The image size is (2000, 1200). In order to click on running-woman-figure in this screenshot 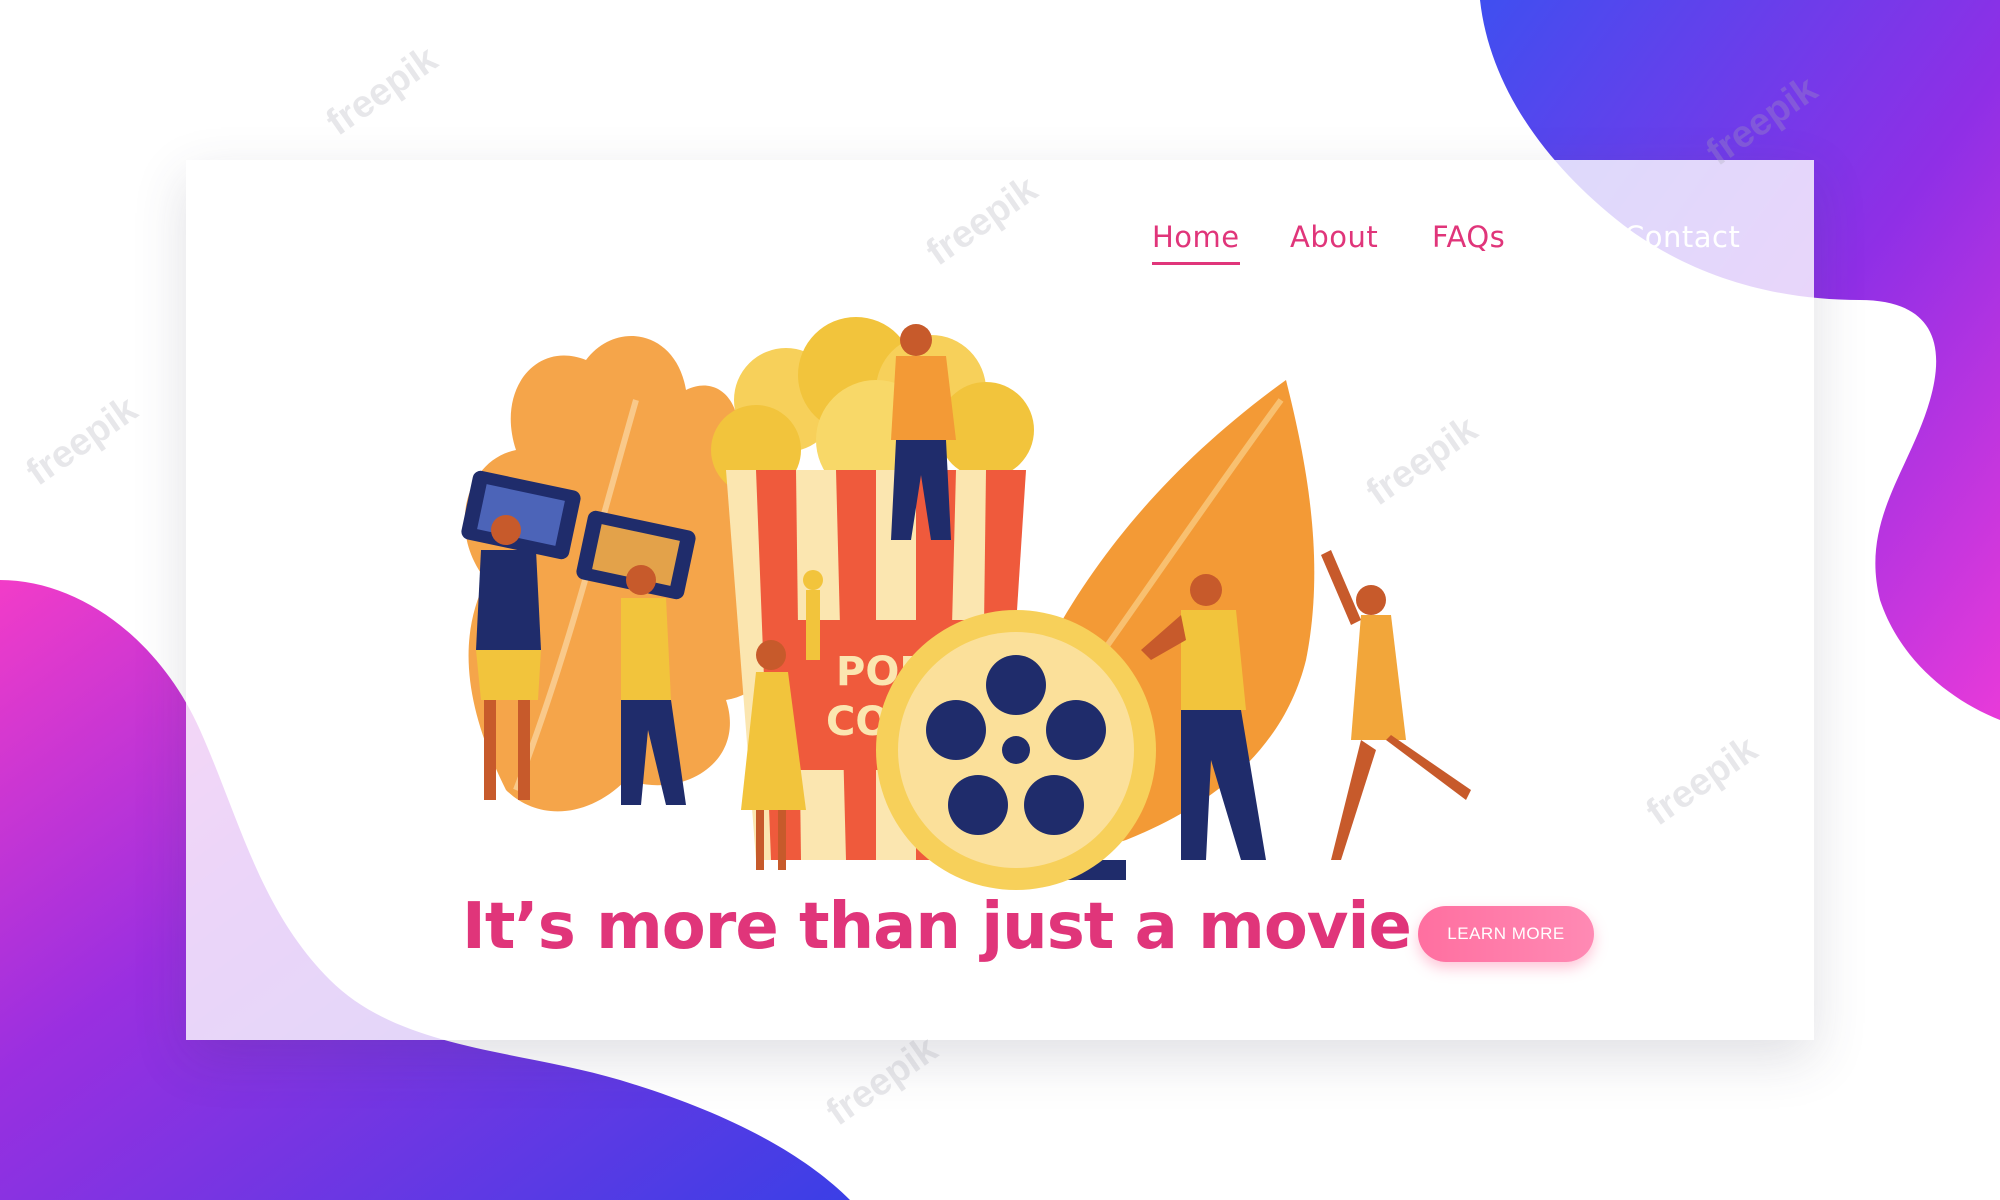, I will do `click(1396, 705)`.